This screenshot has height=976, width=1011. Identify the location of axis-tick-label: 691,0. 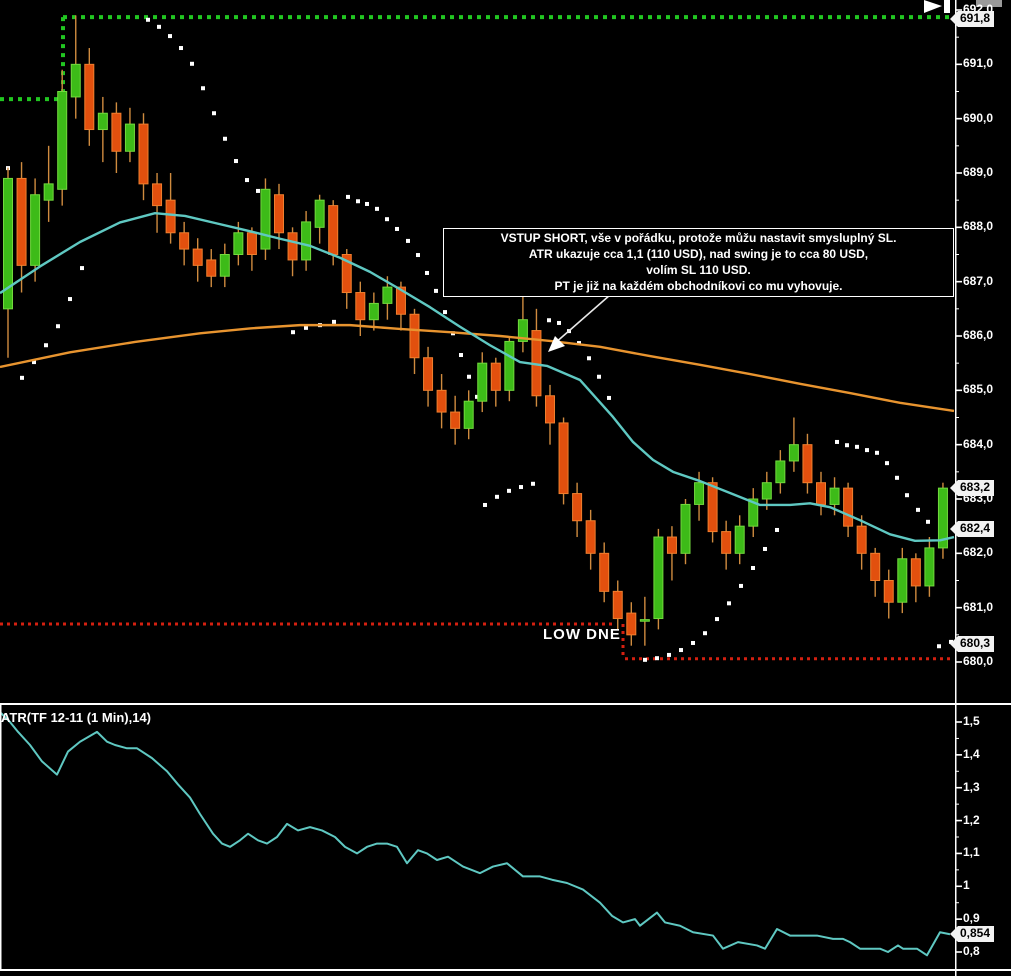
(978, 63).